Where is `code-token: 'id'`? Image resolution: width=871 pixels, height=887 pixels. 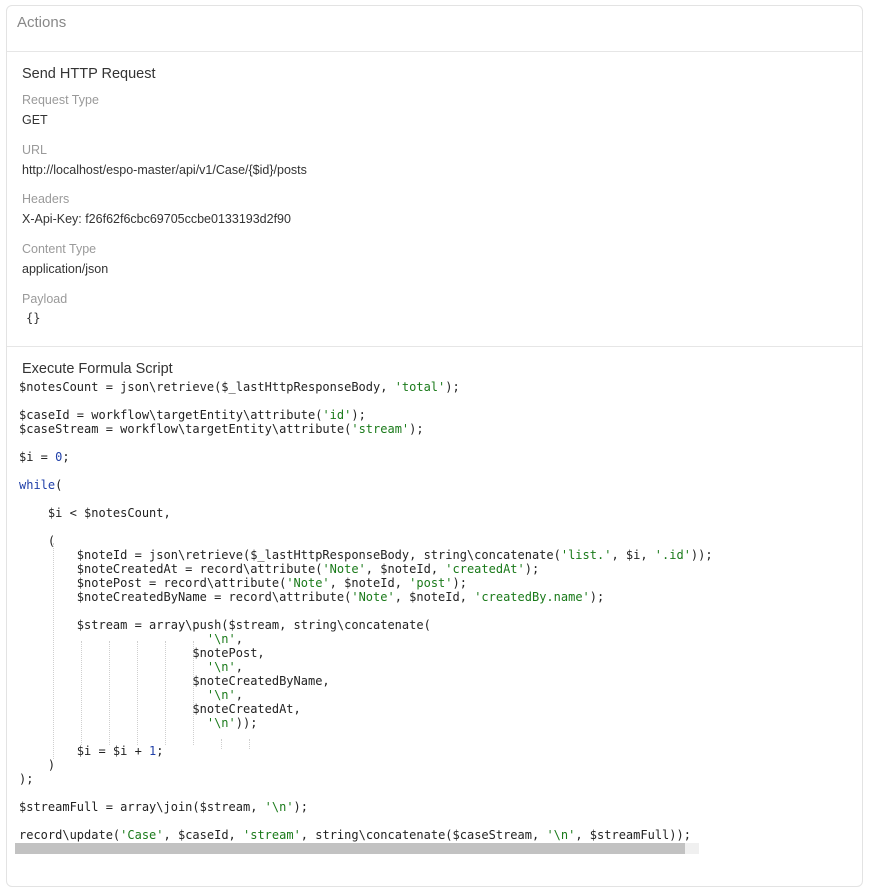
code-token: 'id' is located at coordinates (337, 415).